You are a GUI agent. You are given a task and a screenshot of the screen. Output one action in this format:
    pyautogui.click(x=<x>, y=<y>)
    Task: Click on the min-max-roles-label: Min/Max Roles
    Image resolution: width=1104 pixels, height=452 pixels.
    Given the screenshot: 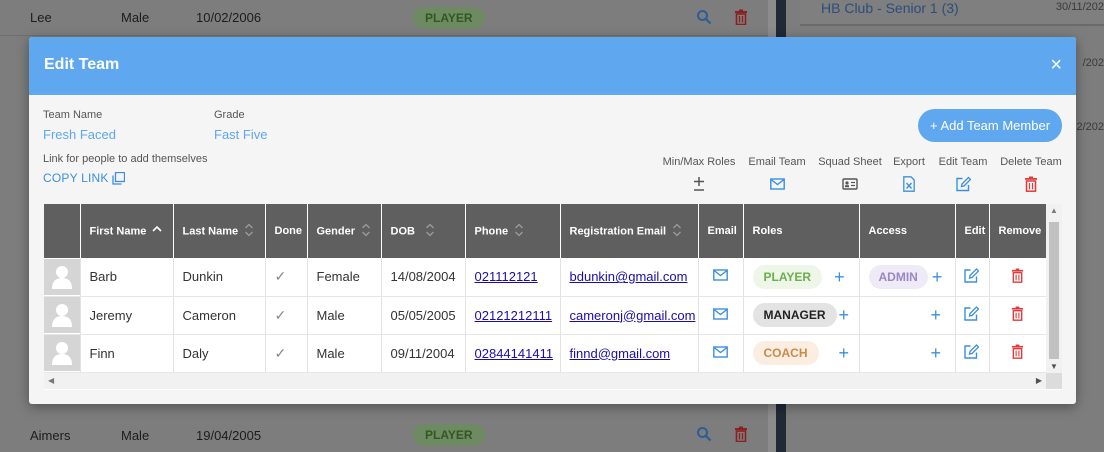 What is the action you would take?
    pyautogui.click(x=699, y=162)
    